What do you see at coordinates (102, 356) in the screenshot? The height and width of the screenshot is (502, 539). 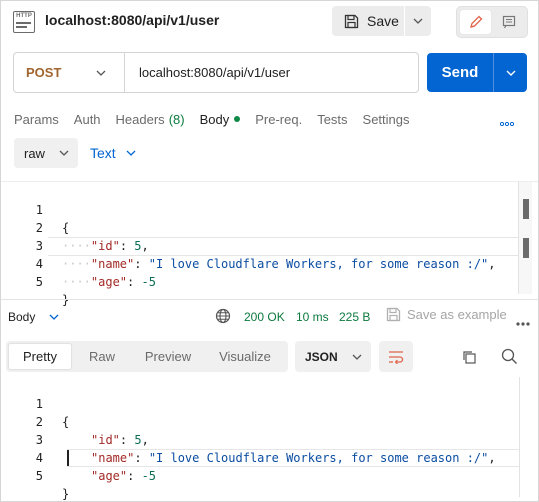 I see `view-raw: Raw` at bounding box center [102, 356].